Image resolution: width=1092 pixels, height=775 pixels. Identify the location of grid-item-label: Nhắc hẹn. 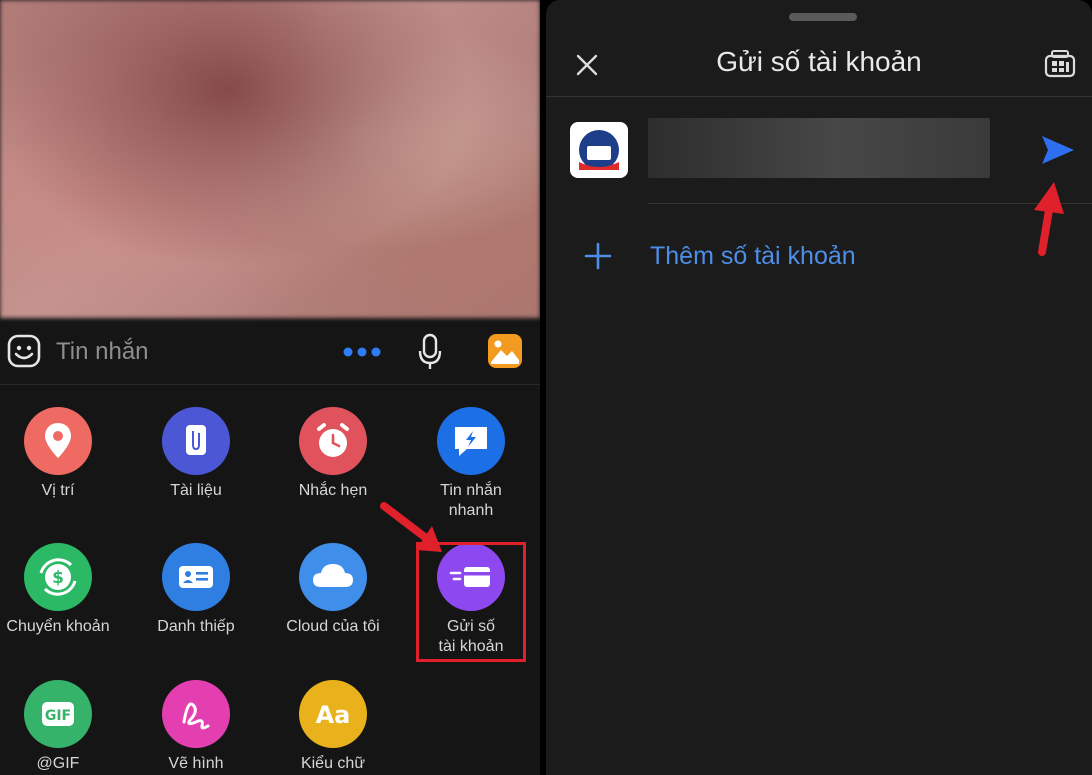
(333, 490).